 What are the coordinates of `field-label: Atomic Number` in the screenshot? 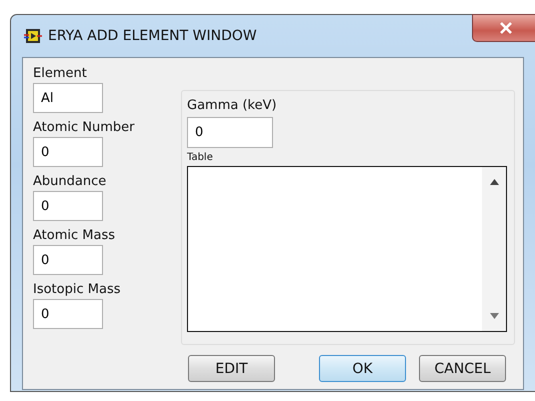 It's located at (84, 128).